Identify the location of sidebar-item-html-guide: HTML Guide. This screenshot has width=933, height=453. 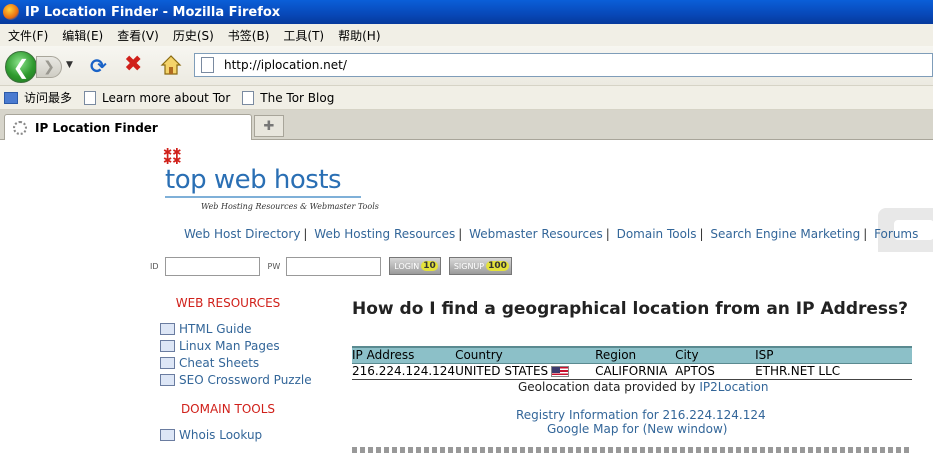
(250, 328).